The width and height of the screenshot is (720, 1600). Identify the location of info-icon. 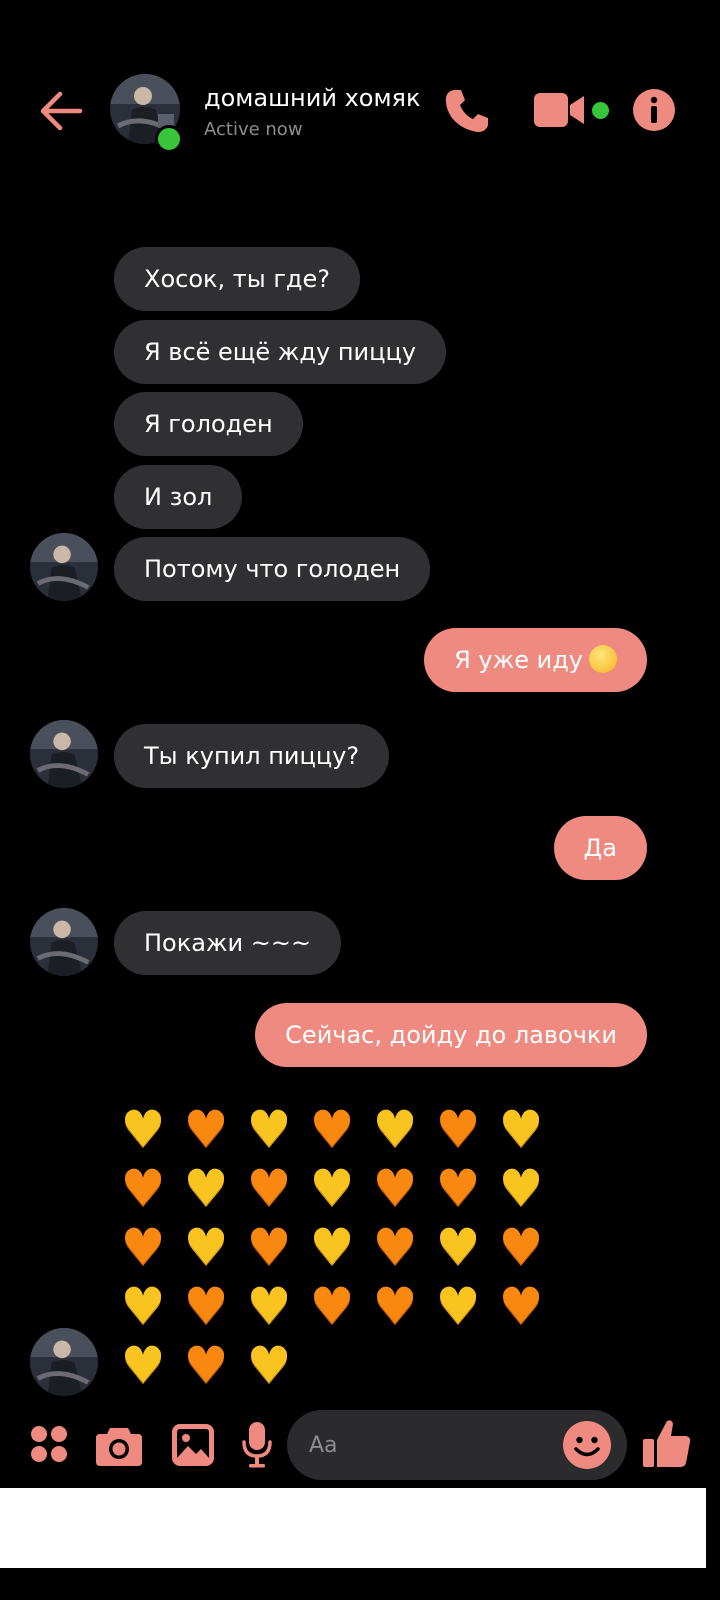
(654, 110).